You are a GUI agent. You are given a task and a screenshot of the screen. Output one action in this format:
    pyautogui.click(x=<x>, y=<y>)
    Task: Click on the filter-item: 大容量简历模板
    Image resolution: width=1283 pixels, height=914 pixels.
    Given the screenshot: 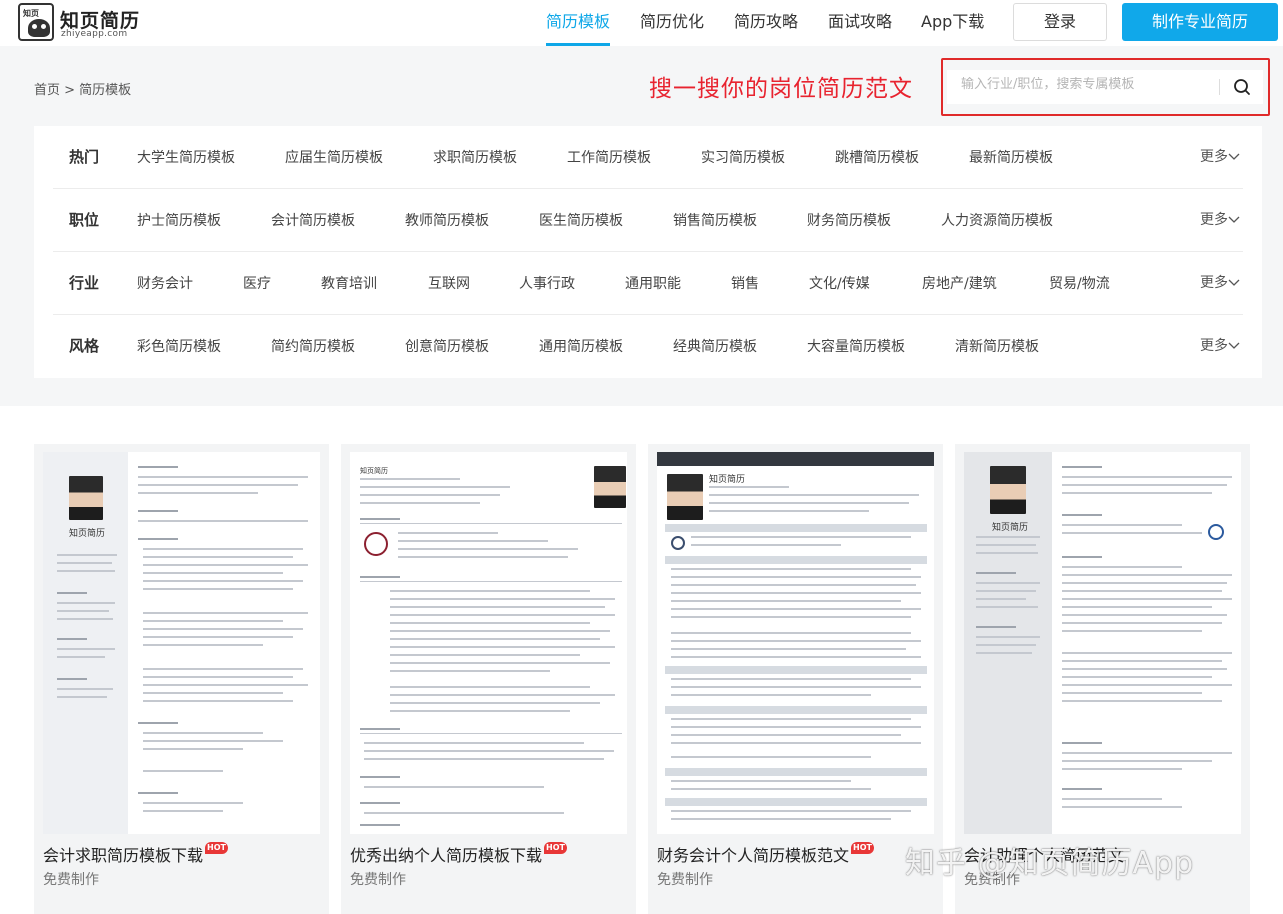 What is the action you would take?
    pyautogui.click(x=856, y=346)
    